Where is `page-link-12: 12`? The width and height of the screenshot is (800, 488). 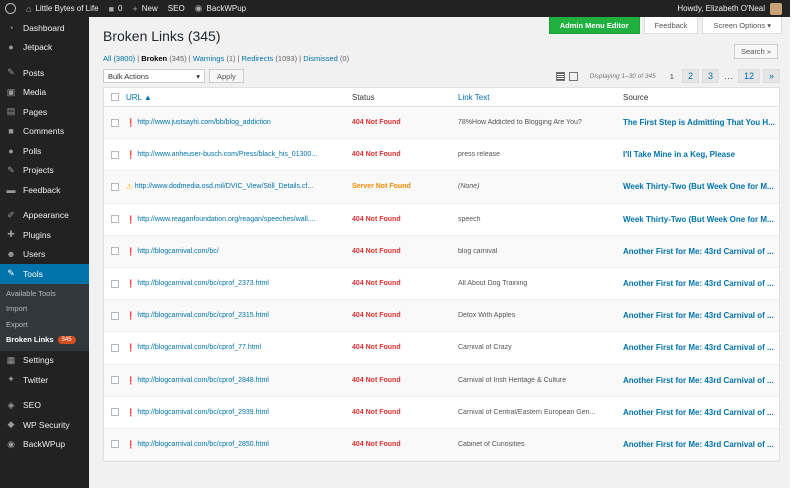
page-link-12: 12 is located at coordinates (748, 76).